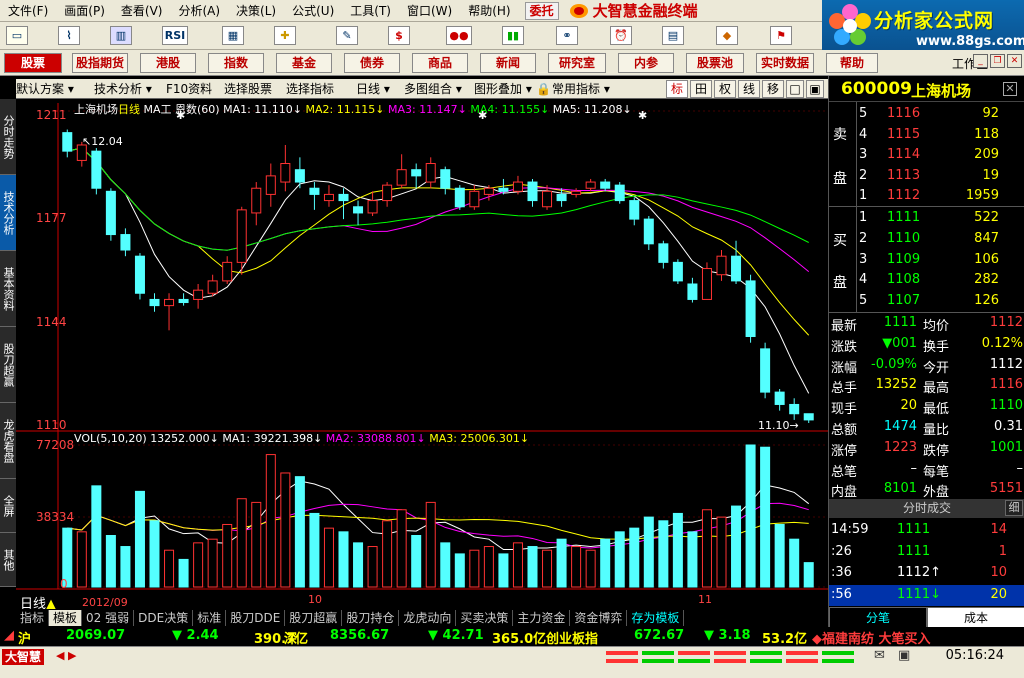  What do you see at coordinates (24, 637) in the screenshot?
I see `sh-label: 沪` at bounding box center [24, 637].